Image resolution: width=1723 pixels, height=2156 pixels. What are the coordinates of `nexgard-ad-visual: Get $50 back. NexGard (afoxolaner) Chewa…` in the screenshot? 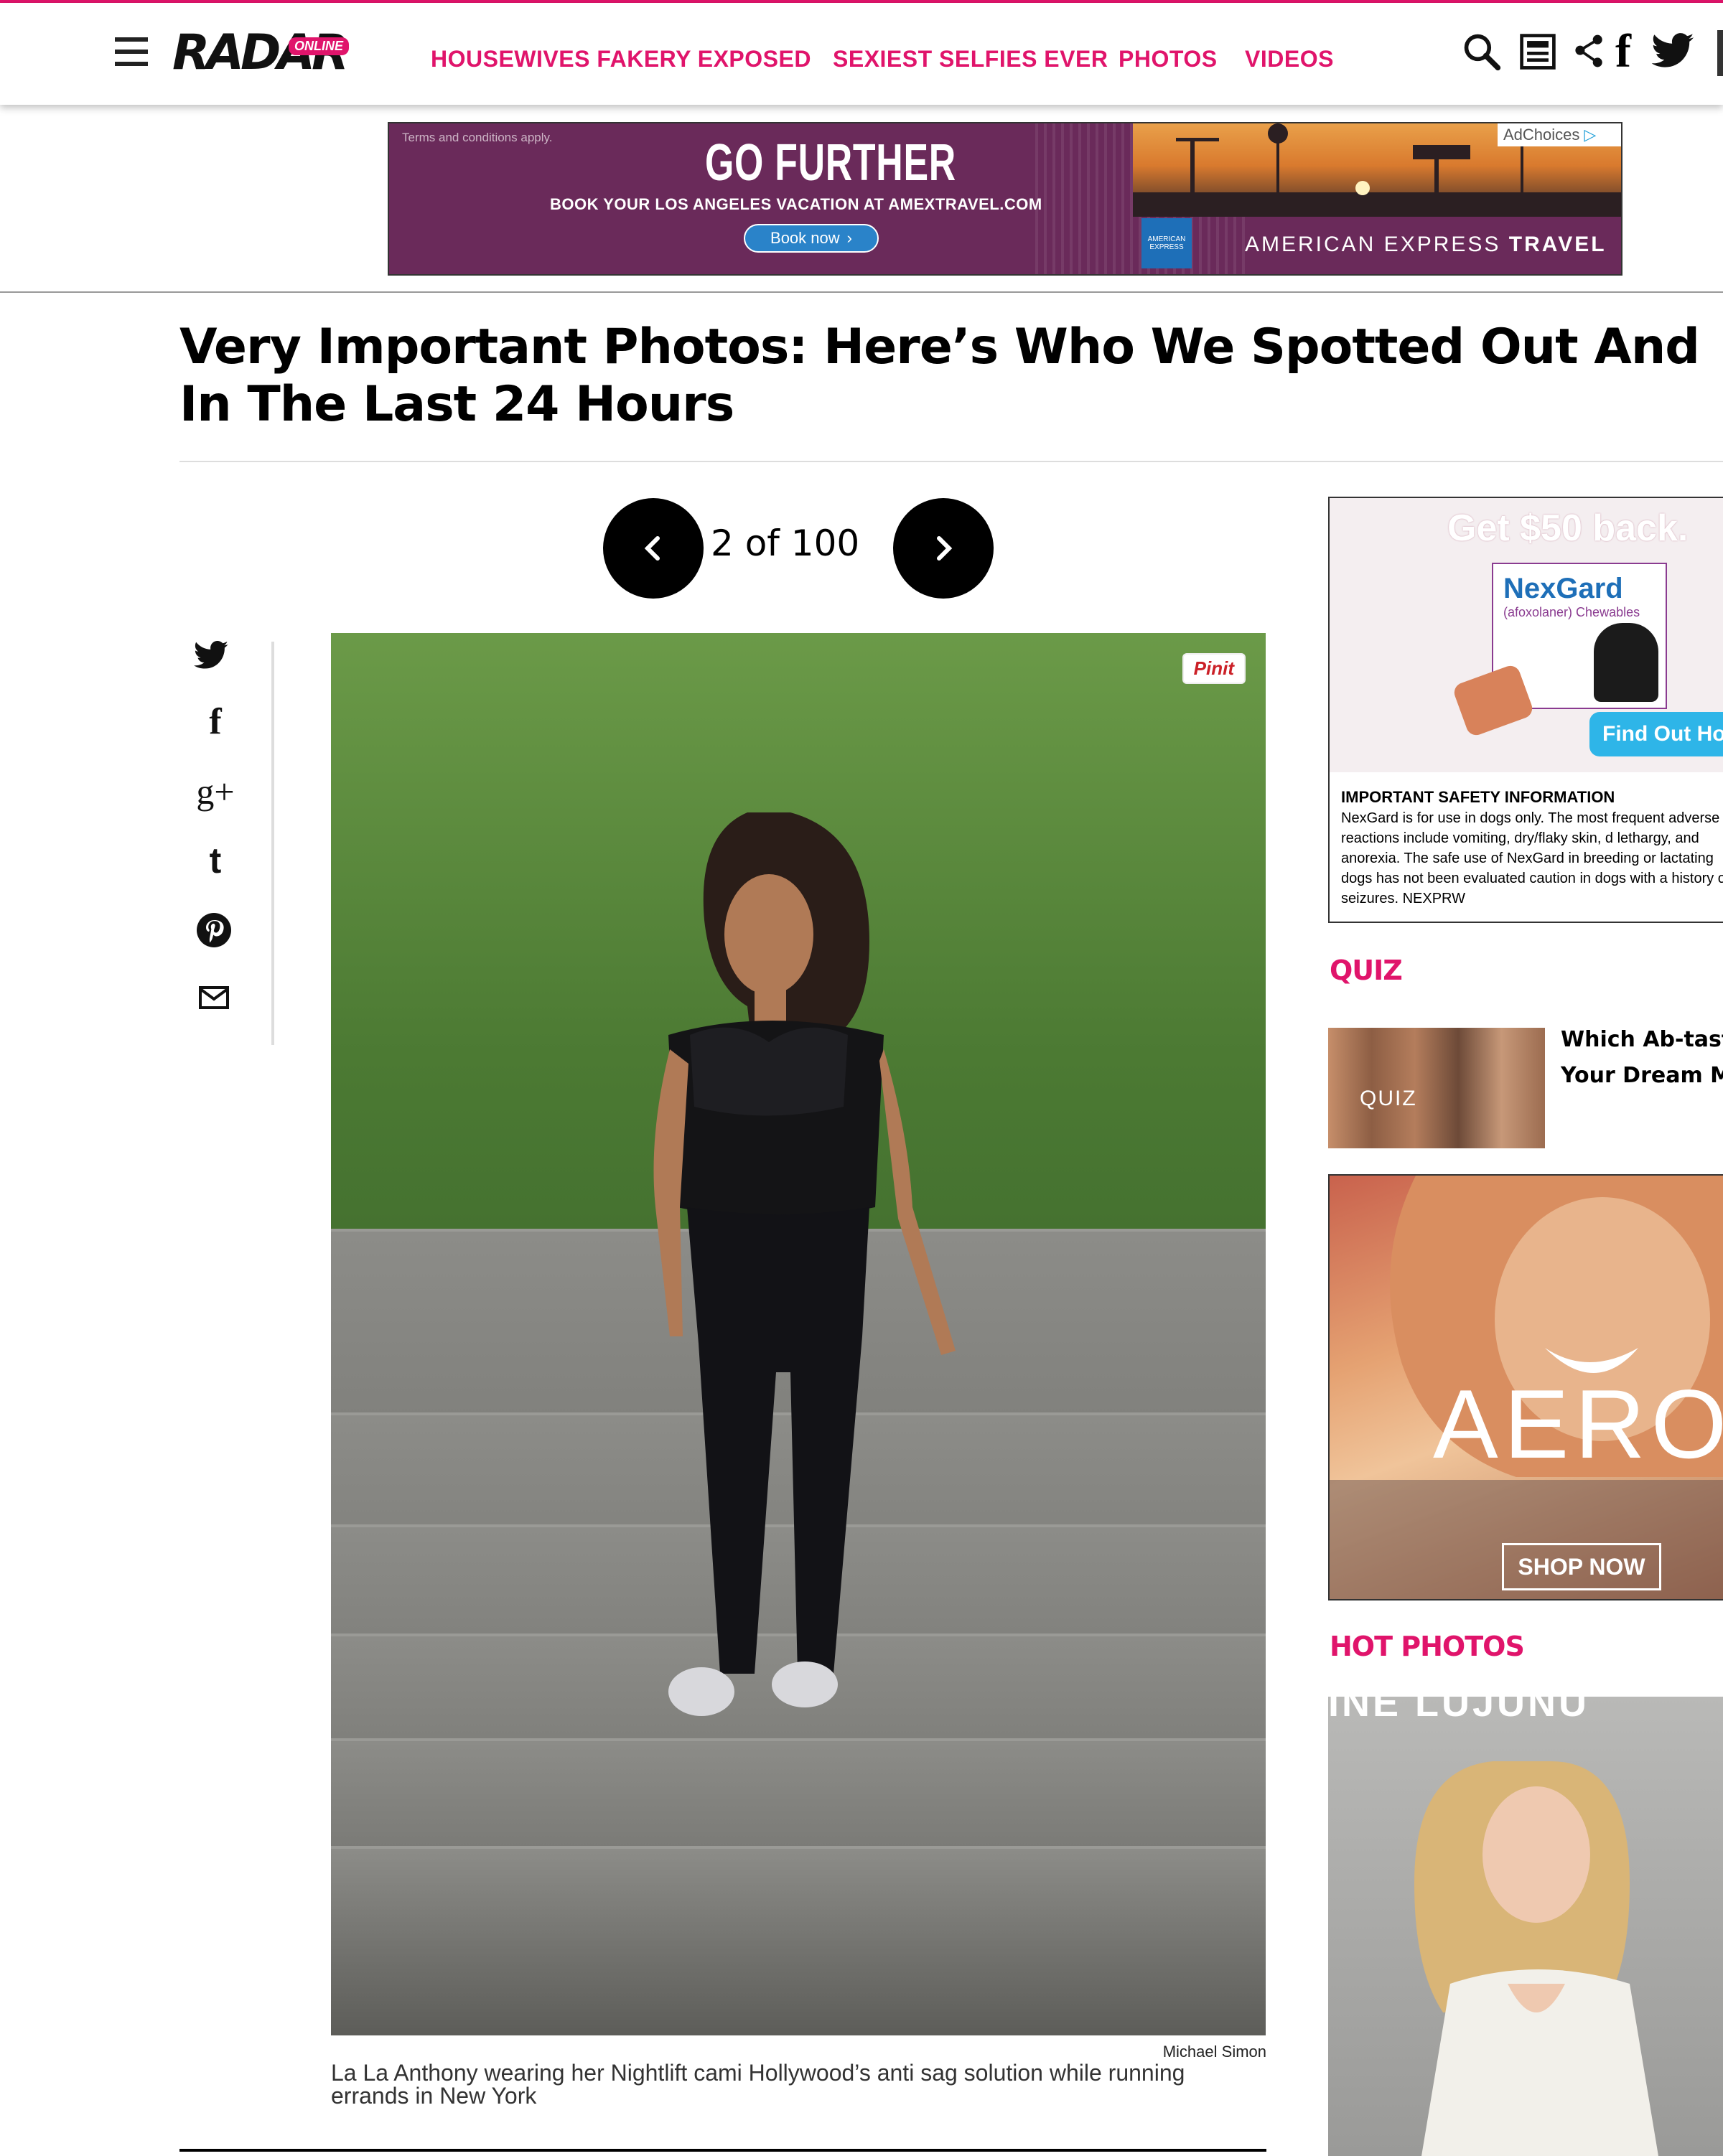 It's located at (1526, 635).